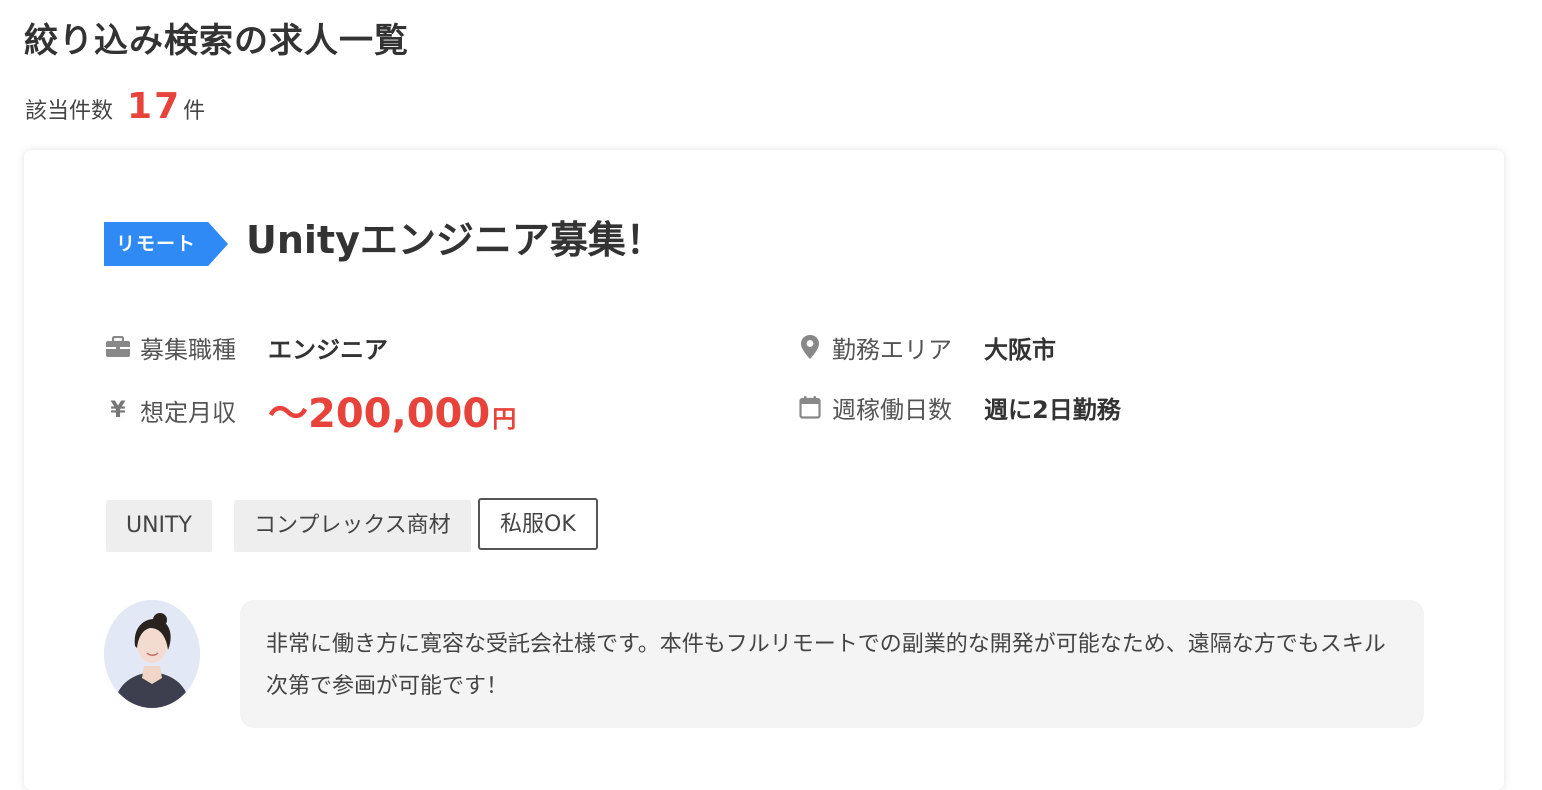 The image size is (1542, 790). I want to click on page-title: 絞り込み検索の求人一覧, so click(216, 41).